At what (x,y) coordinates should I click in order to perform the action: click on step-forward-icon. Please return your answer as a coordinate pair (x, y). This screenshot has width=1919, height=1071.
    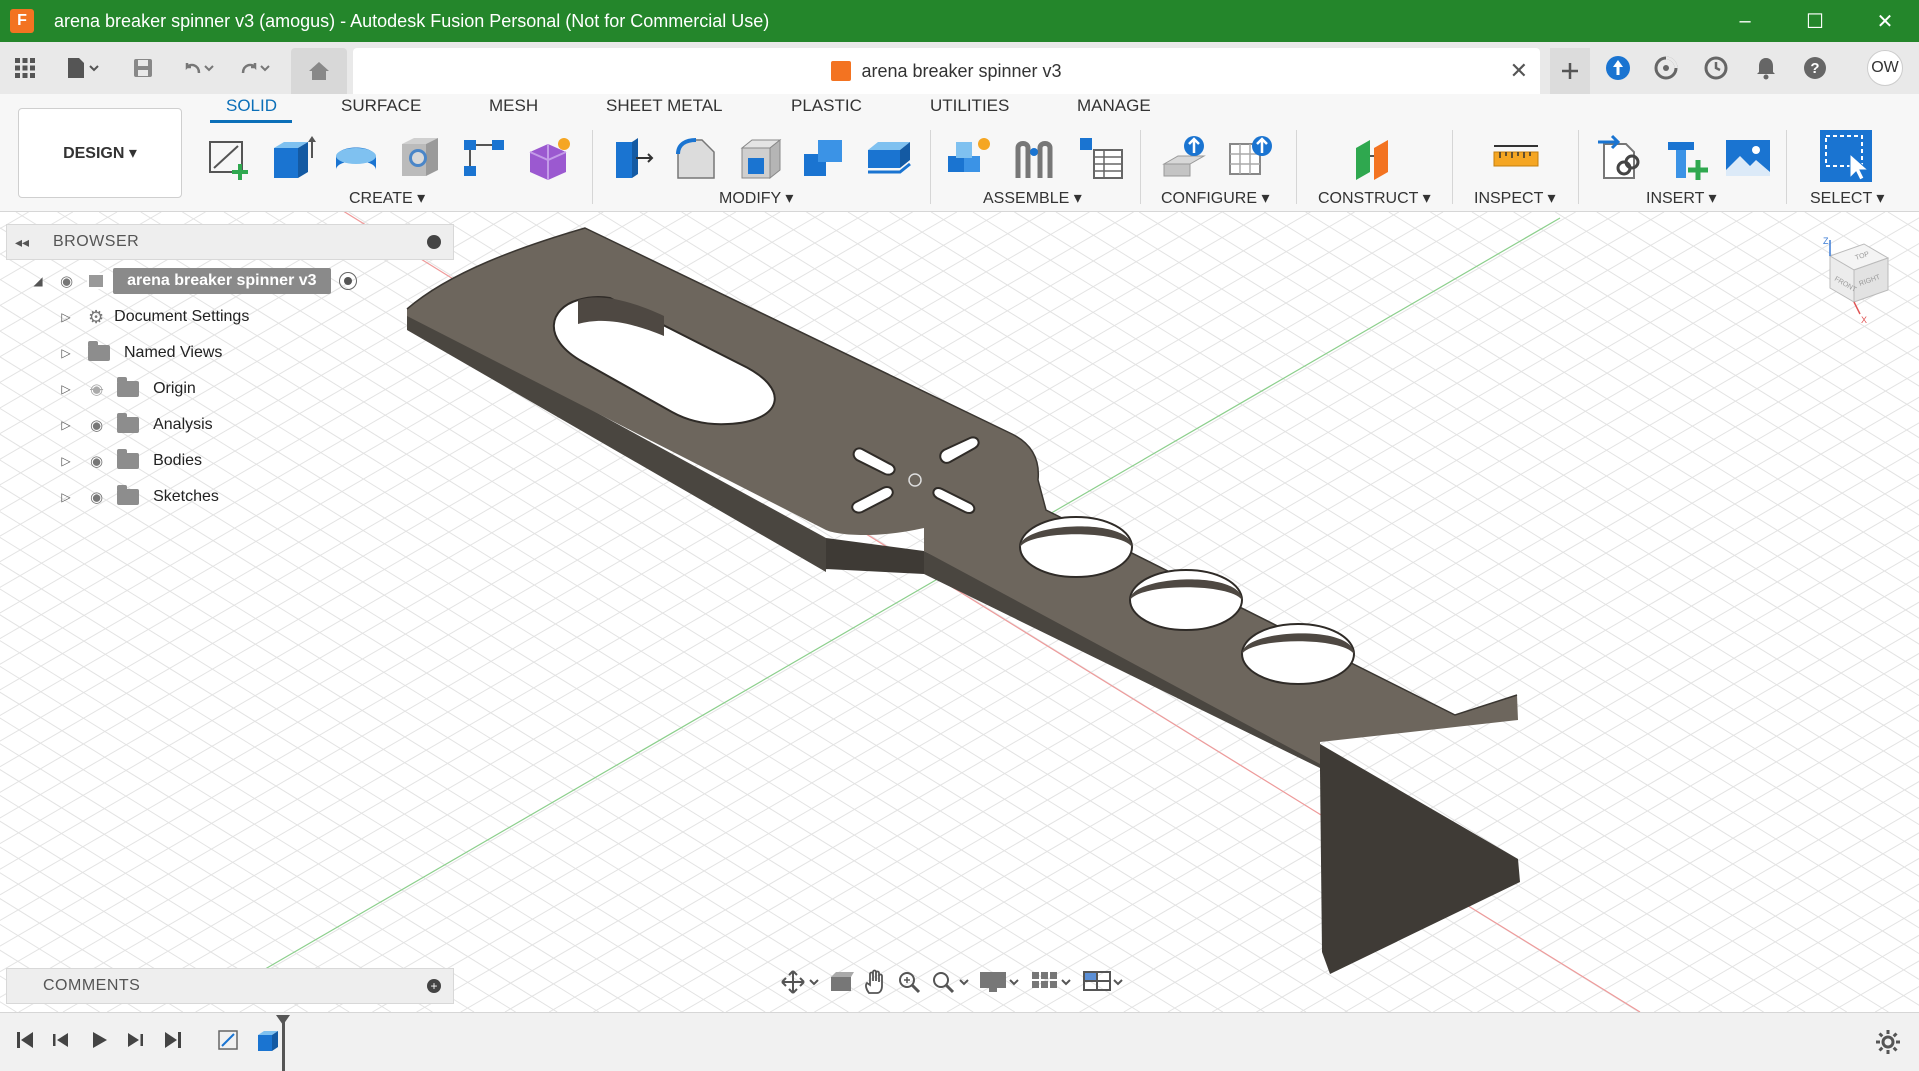
    Looking at the image, I should click on (135, 1040).